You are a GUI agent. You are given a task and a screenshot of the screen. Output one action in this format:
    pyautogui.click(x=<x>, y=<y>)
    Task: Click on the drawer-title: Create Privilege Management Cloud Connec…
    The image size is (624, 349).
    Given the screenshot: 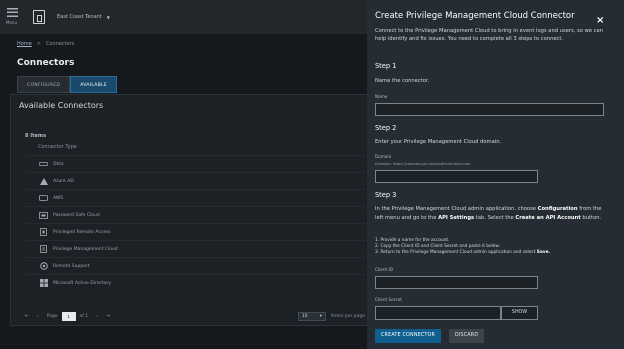 What is the action you would take?
    pyautogui.click(x=475, y=16)
    